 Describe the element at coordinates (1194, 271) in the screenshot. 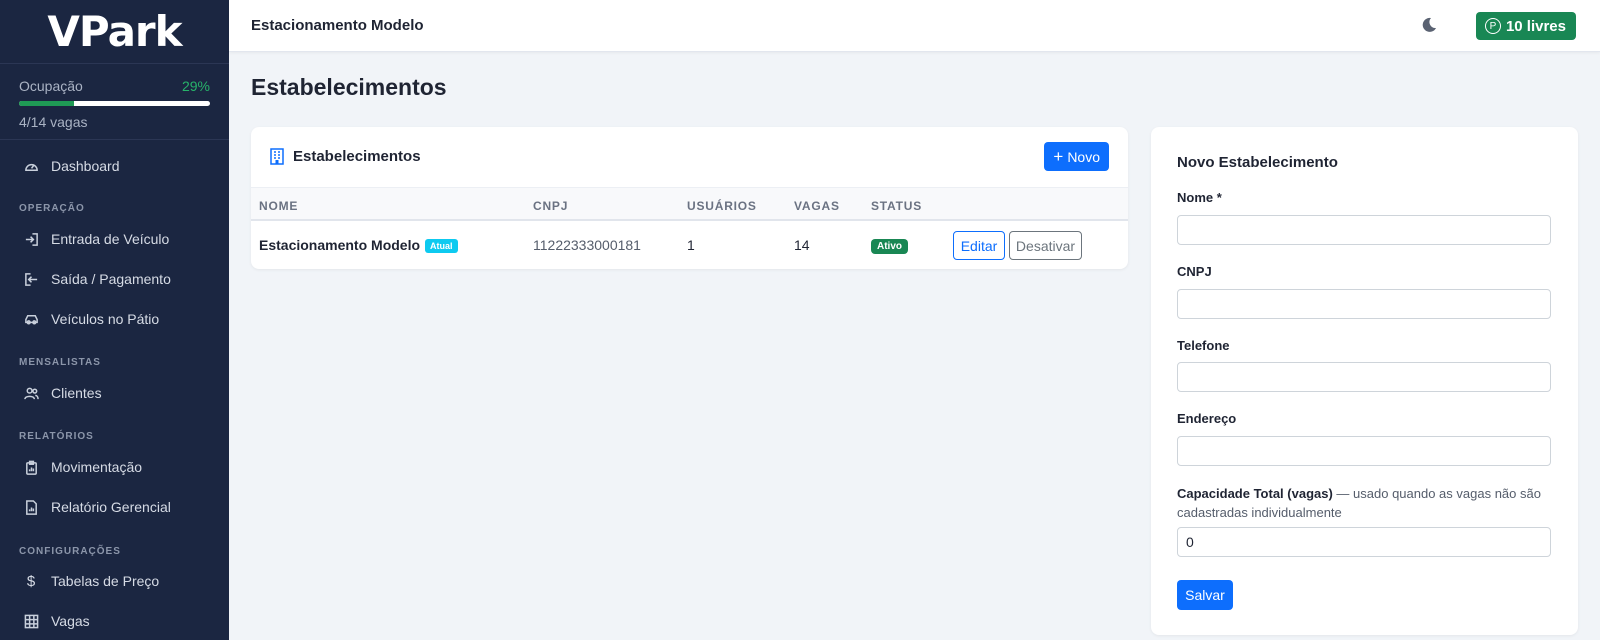

I see `cnpj-label: CNPJ` at that location.